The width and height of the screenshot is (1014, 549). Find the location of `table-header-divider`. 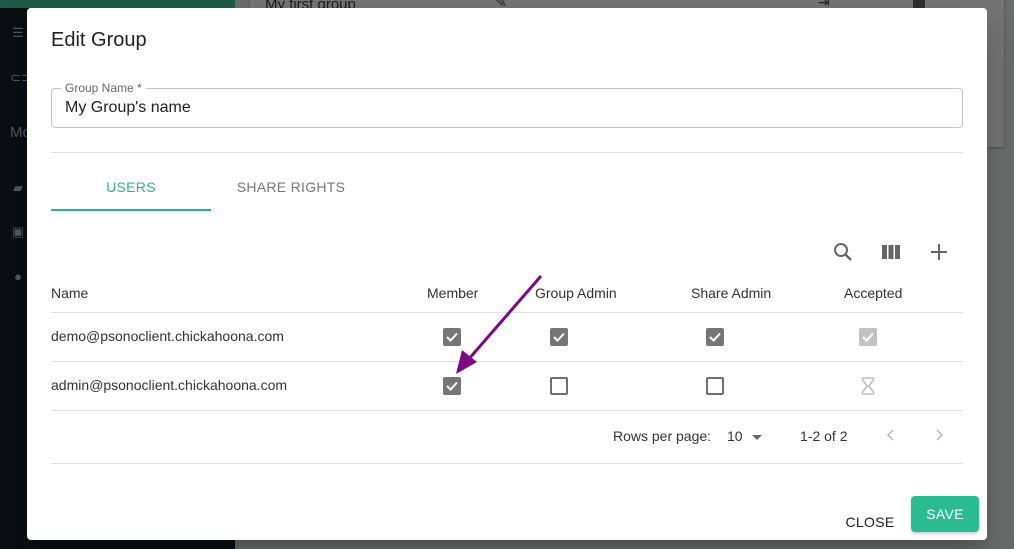

table-header-divider is located at coordinates (507, 312).